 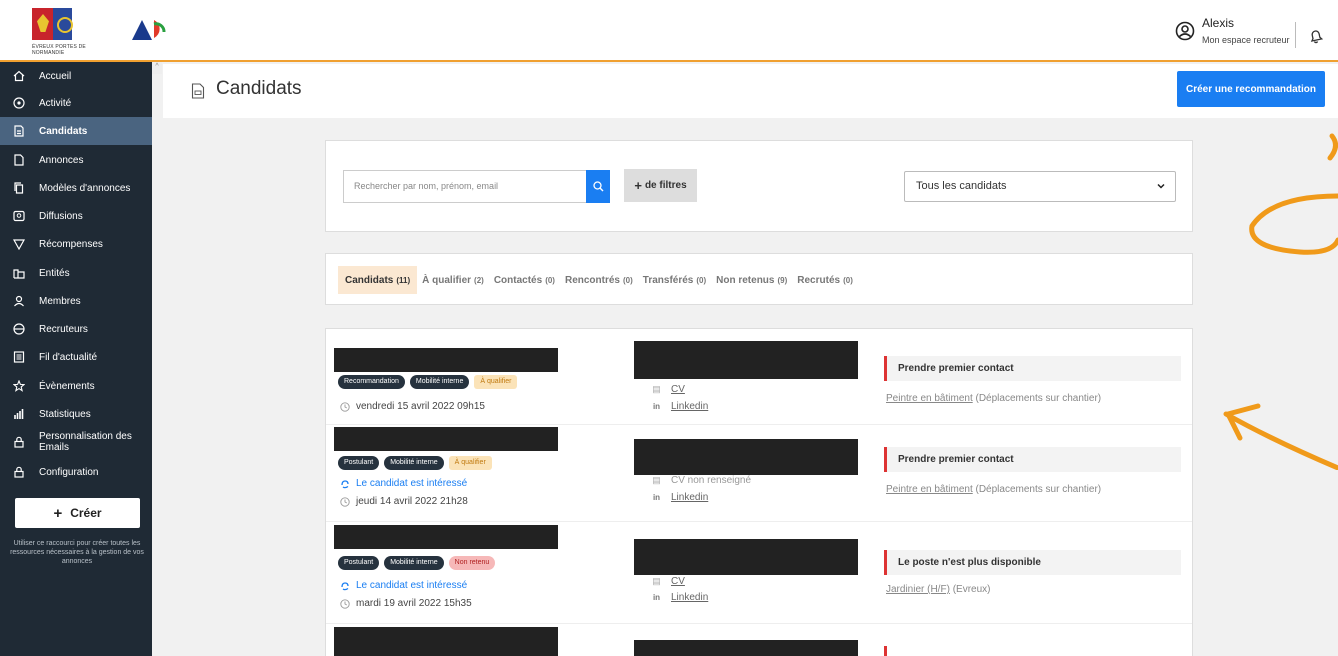 What do you see at coordinates (825, 280) in the screenshot?
I see `tab-recrutes: Recrutés (0)` at bounding box center [825, 280].